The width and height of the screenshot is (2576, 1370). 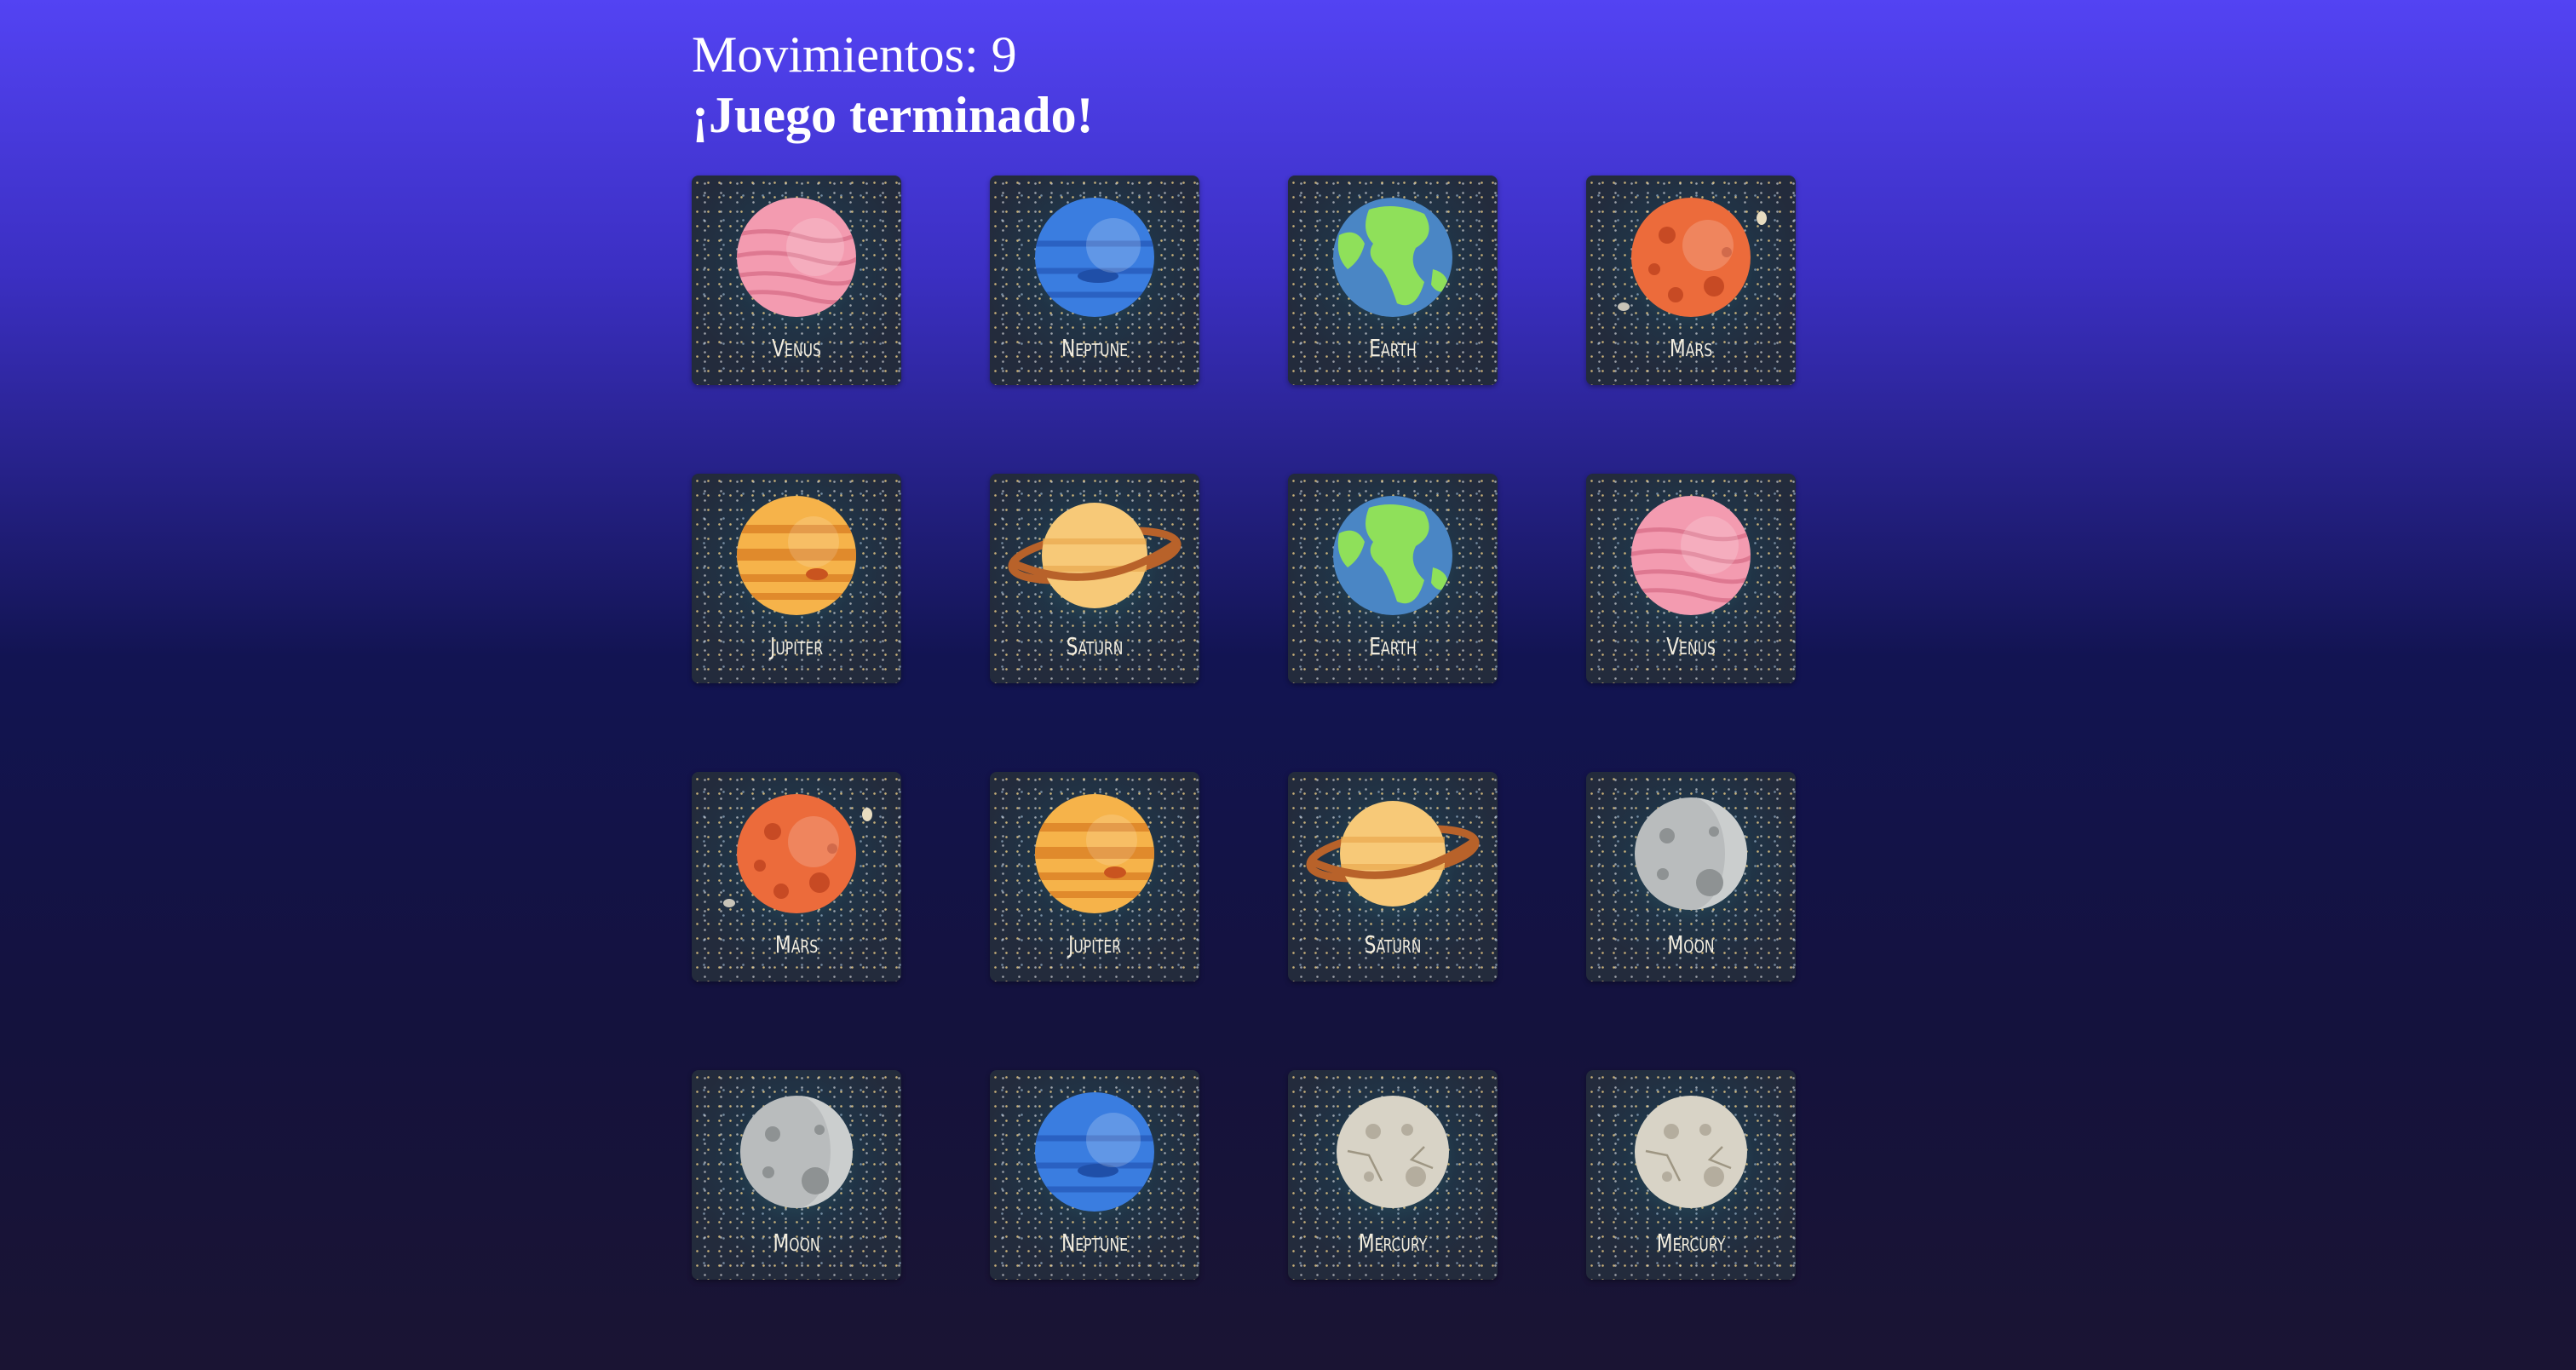 I want to click on header: Movimientos: 9 ¡Juego terminado!, so click(x=893, y=83).